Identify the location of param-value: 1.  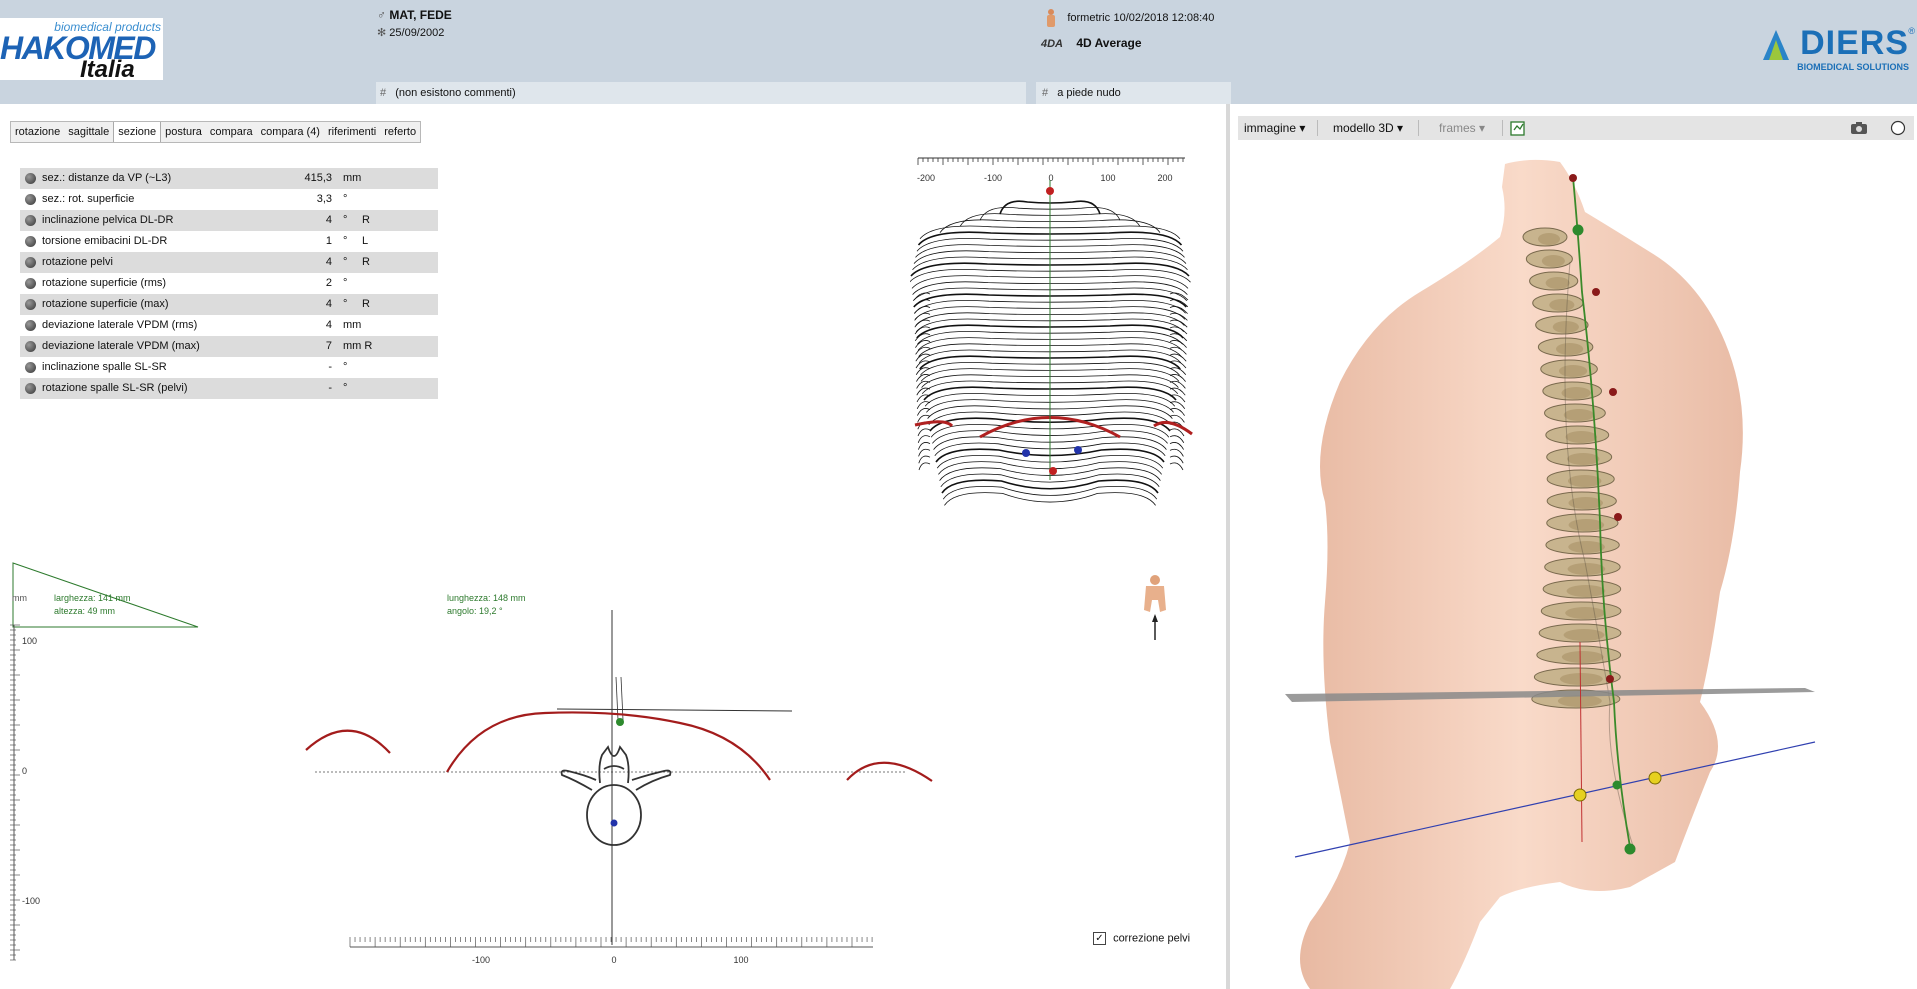
(328, 241).